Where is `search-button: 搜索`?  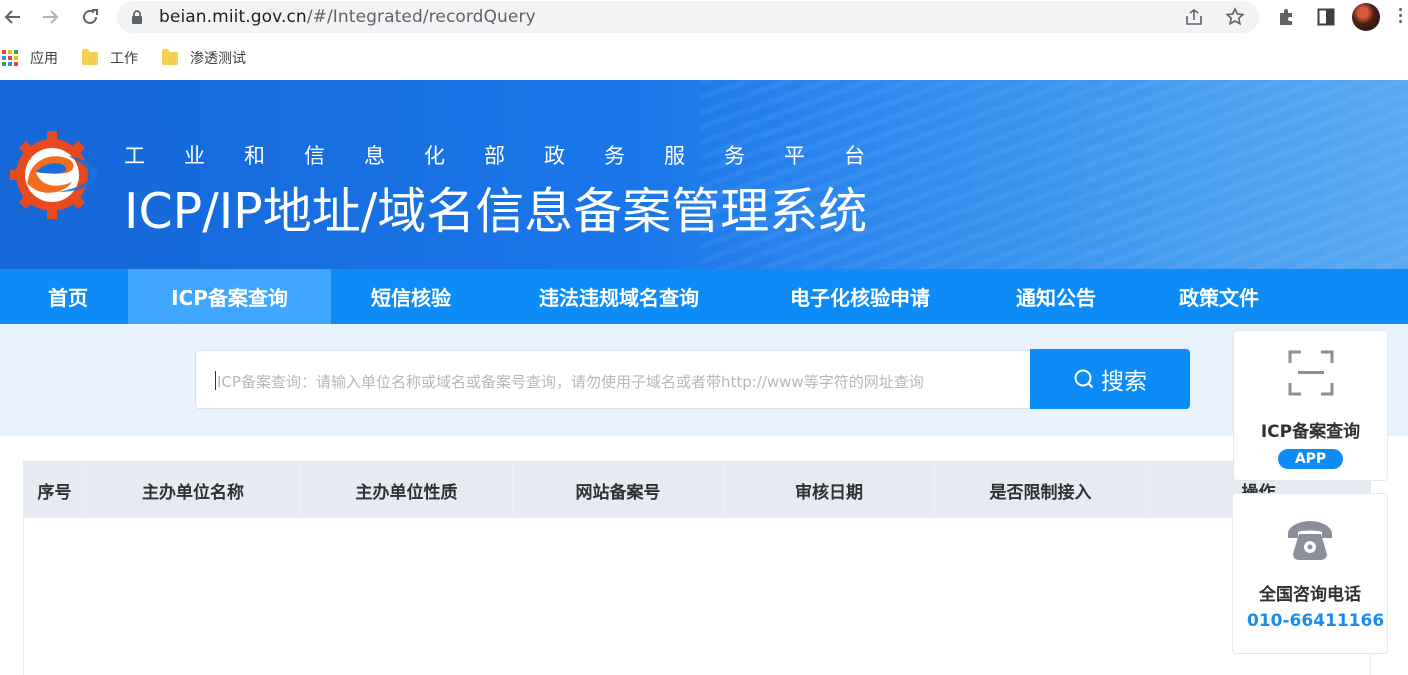 search-button: 搜索 is located at coordinates (1110, 379).